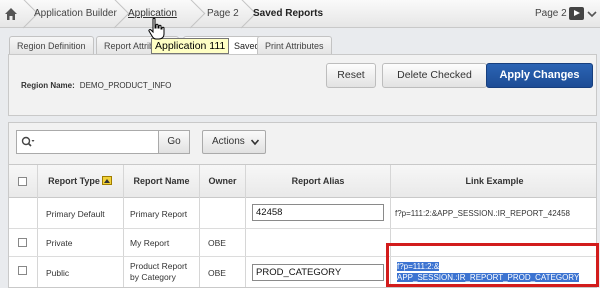 The image size is (600, 288). What do you see at coordinates (59, 243) in the screenshot?
I see `report-type-cell: Private` at bounding box center [59, 243].